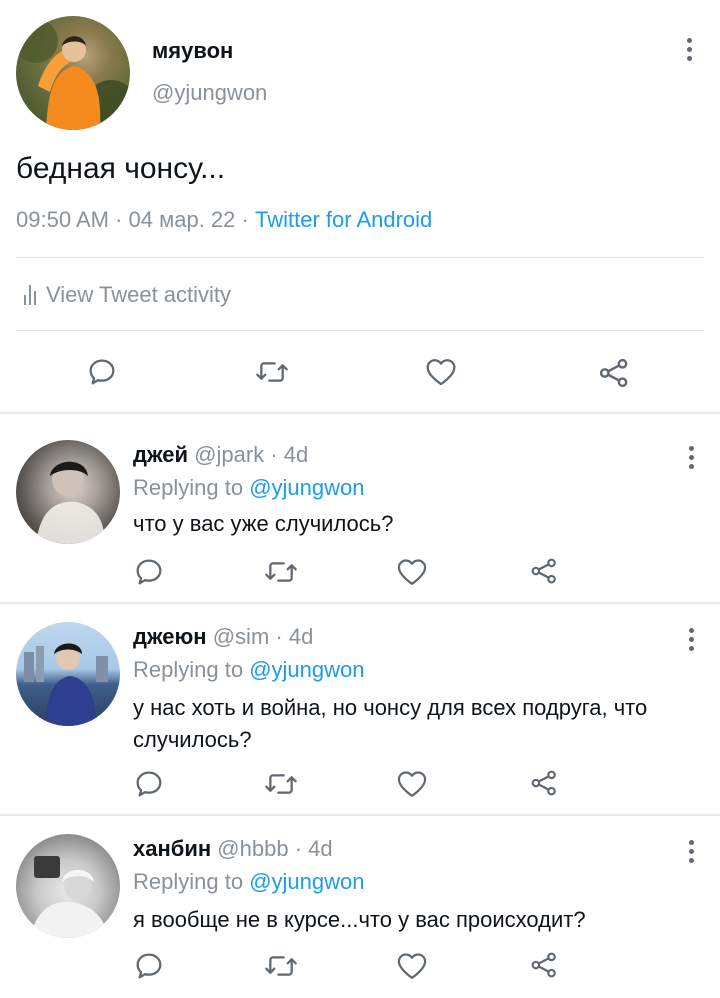 The height and width of the screenshot is (998, 720). I want to click on reply-author-handle: @sim, so click(241, 636).